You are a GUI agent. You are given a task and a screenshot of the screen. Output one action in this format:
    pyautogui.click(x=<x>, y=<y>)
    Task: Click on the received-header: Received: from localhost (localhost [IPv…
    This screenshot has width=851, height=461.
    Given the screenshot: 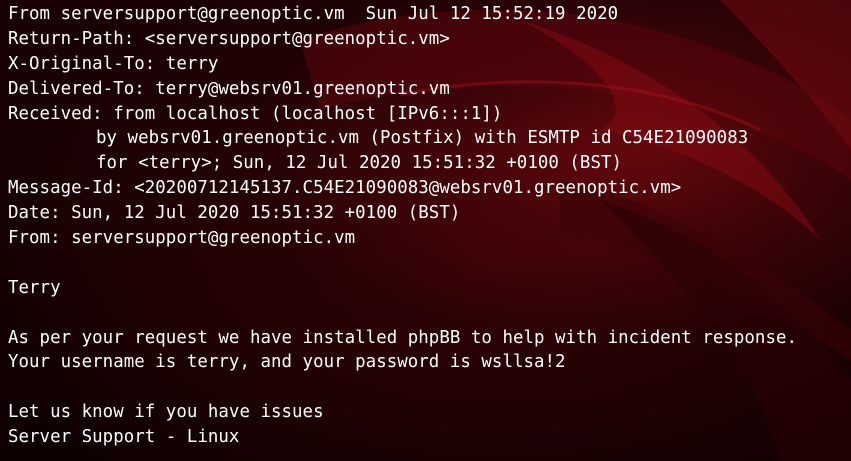 What is the action you would take?
    pyautogui.click(x=255, y=113)
    